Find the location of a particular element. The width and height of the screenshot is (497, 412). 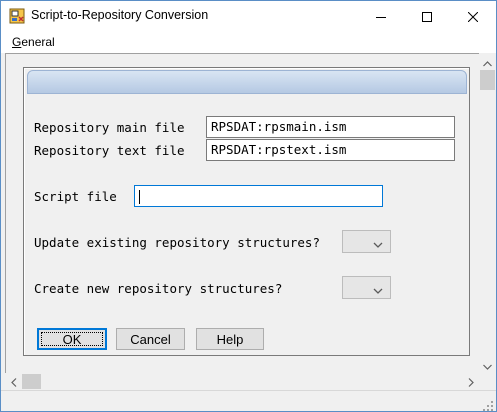

scroll-up-button is located at coordinates (487, 61).